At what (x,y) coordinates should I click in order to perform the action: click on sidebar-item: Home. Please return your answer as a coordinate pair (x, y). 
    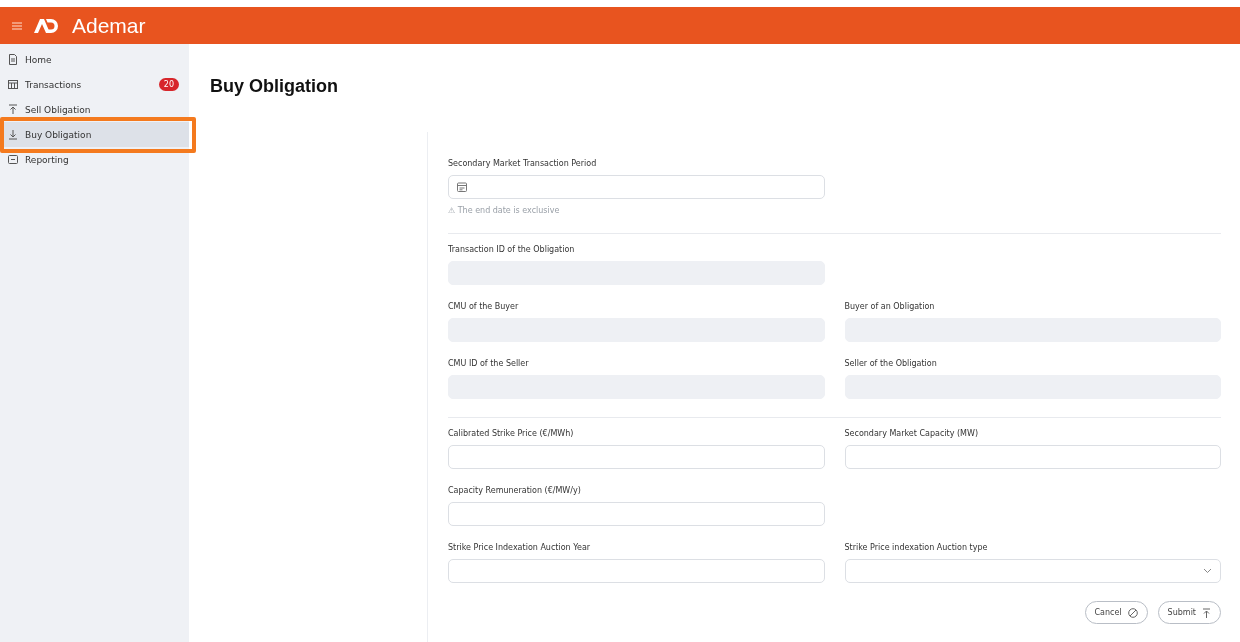
    Looking at the image, I should click on (94, 59).